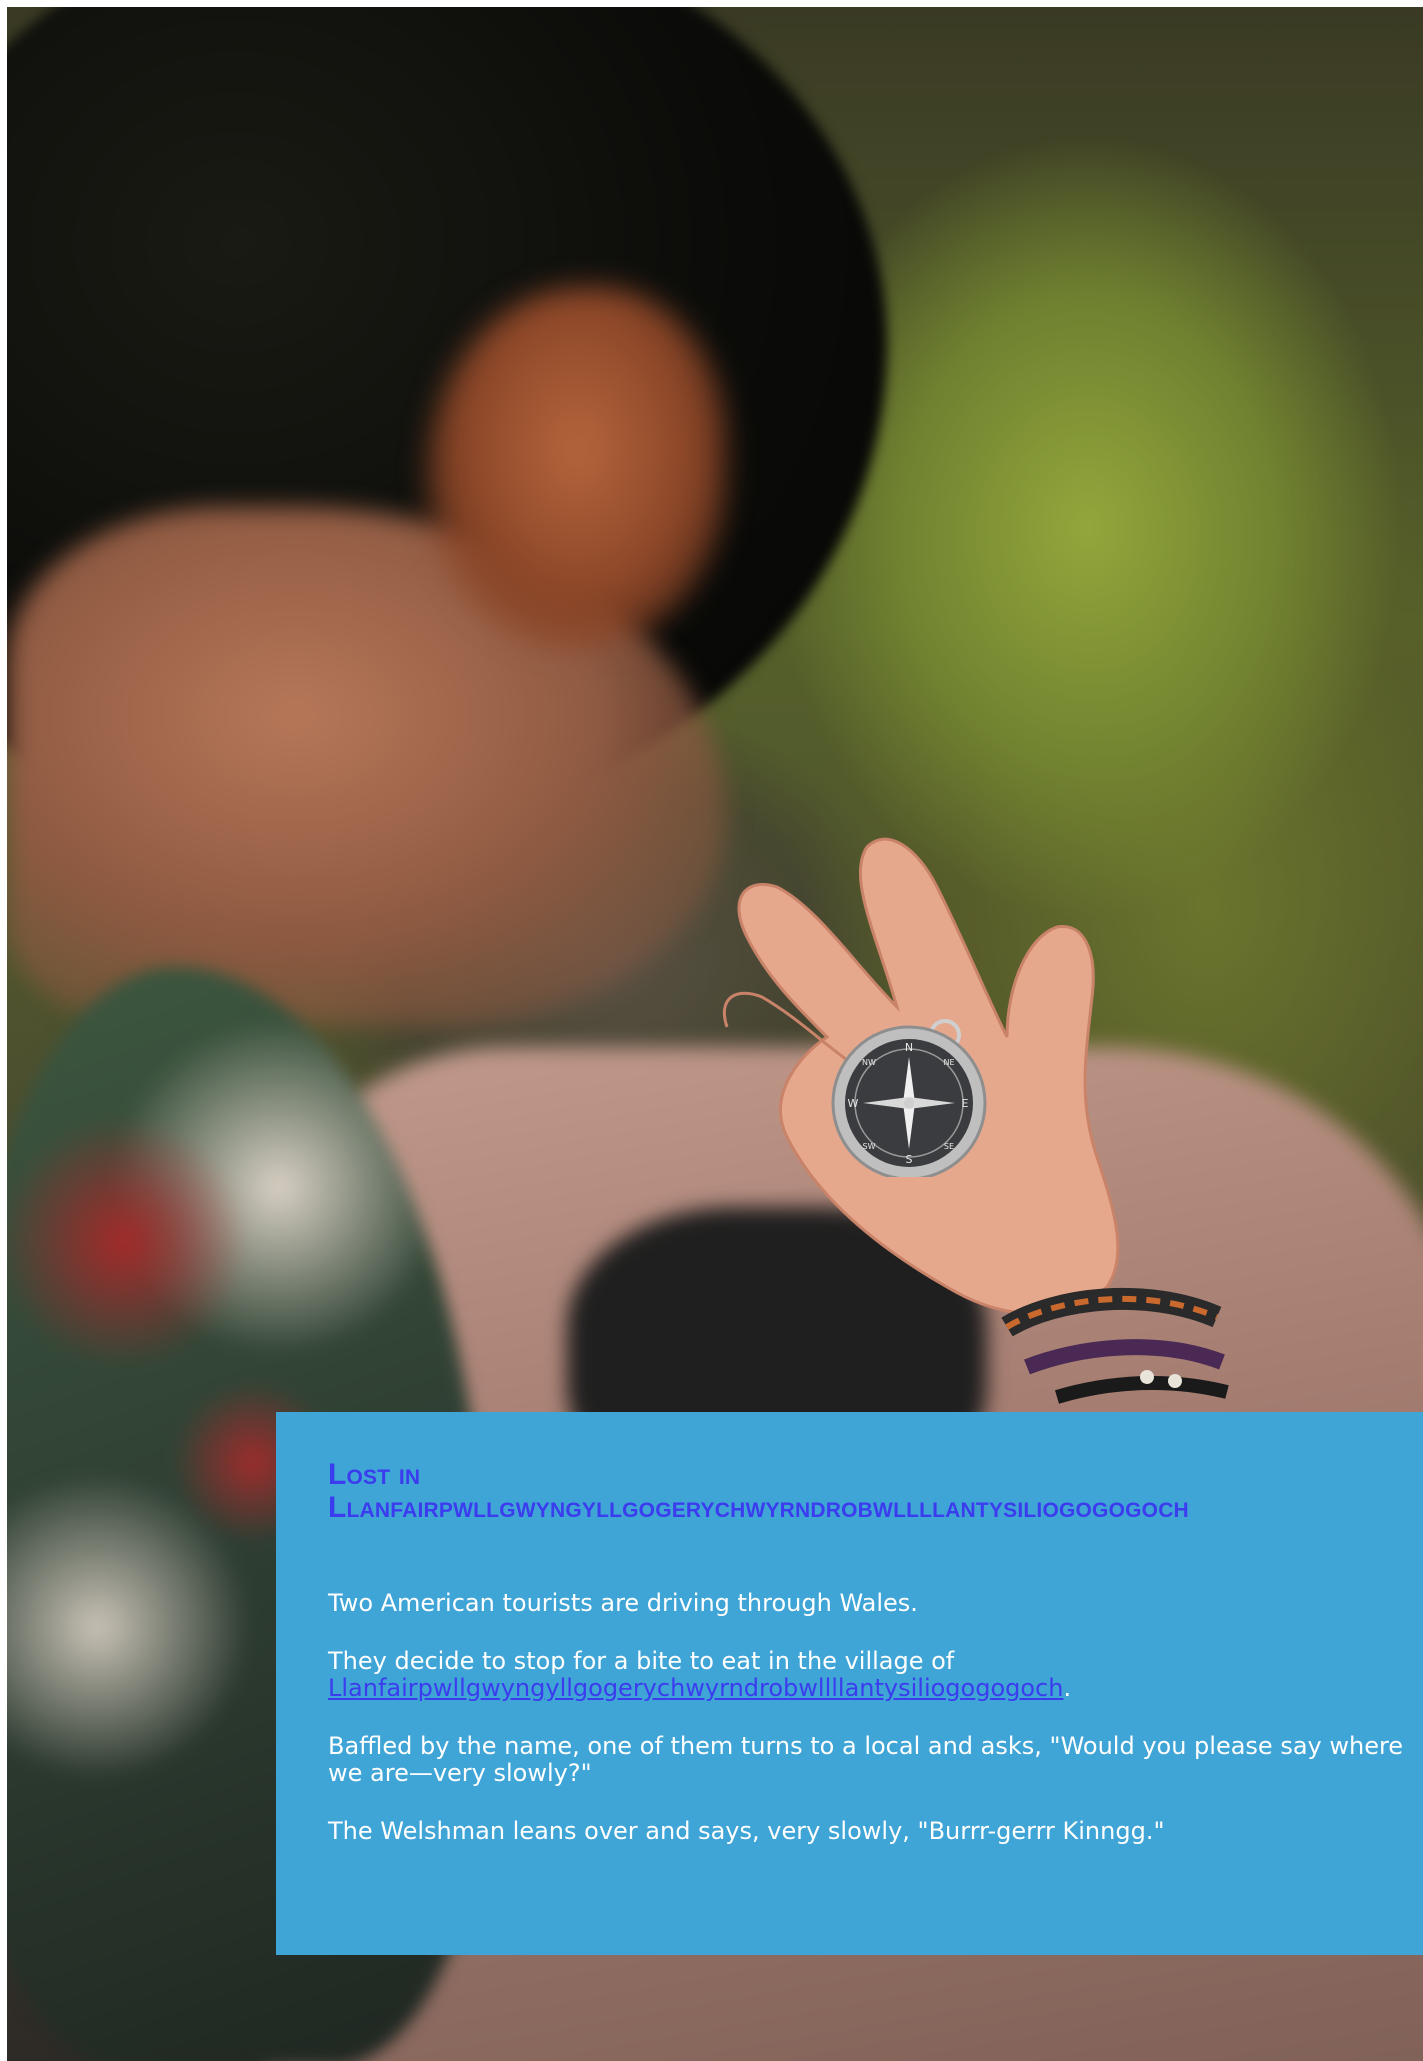 The height and width of the screenshot is (2061, 1423). What do you see at coordinates (909, 1047) in the screenshot?
I see `compass-label-n: N` at bounding box center [909, 1047].